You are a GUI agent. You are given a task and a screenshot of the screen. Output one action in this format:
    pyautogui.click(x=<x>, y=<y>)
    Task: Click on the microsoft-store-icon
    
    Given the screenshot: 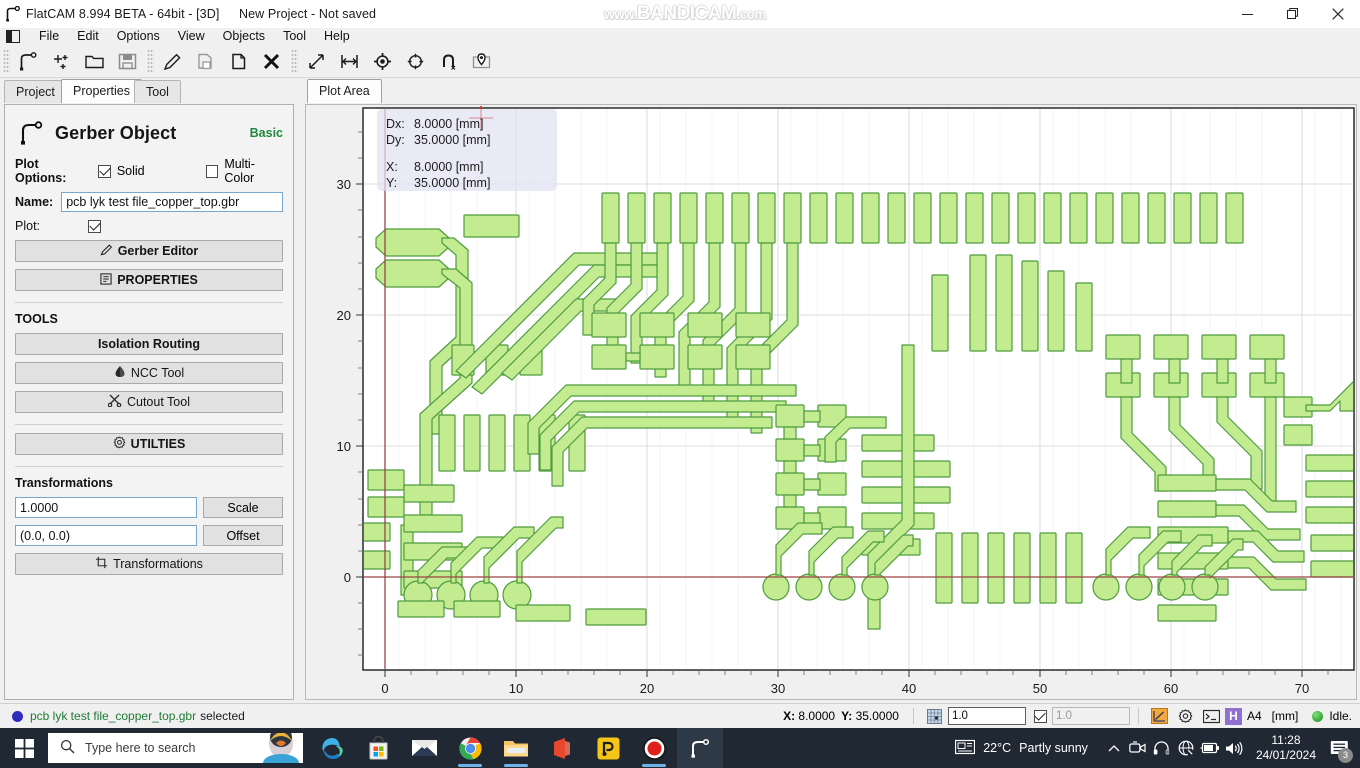 What is the action you would take?
    pyautogui.click(x=378, y=748)
    